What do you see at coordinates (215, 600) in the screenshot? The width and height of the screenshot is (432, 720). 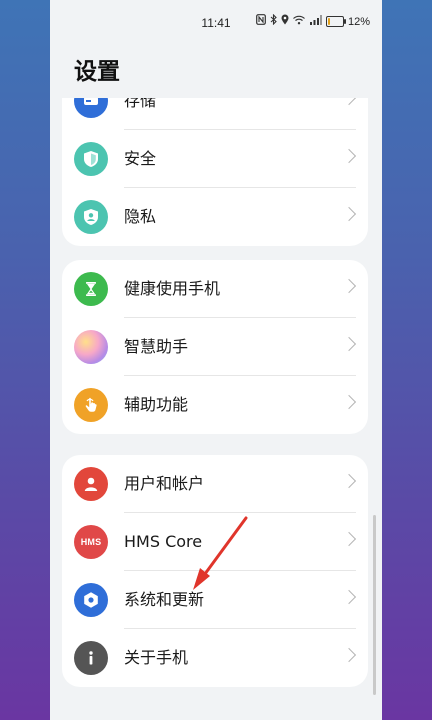 I see `settings-item-system-update: 系统和更新` at bounding box center [215, 600].